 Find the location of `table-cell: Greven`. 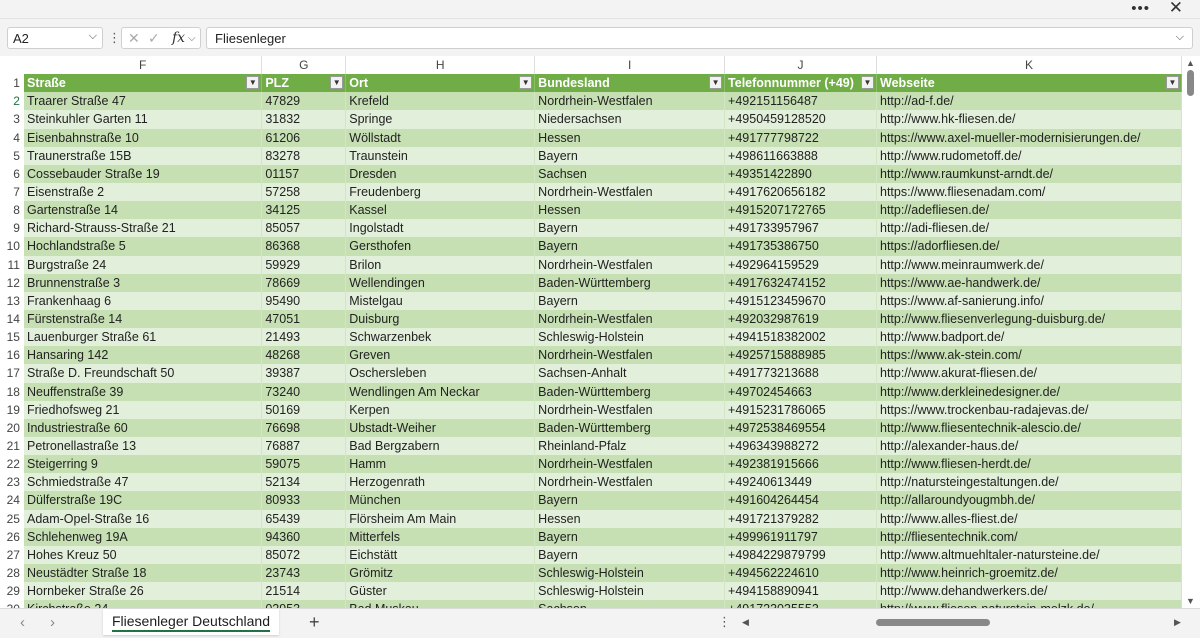

table-cell: Greven is located at coordinates (440, 355).